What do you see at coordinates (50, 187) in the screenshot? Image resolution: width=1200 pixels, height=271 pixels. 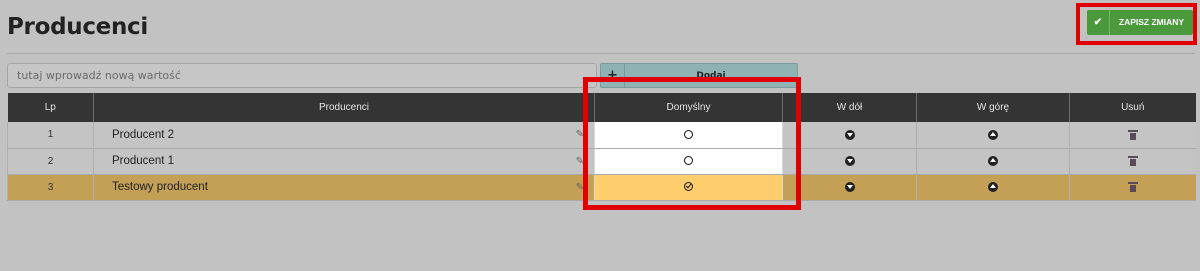 I see `row-number: 3` at bounding box center [50, 187].